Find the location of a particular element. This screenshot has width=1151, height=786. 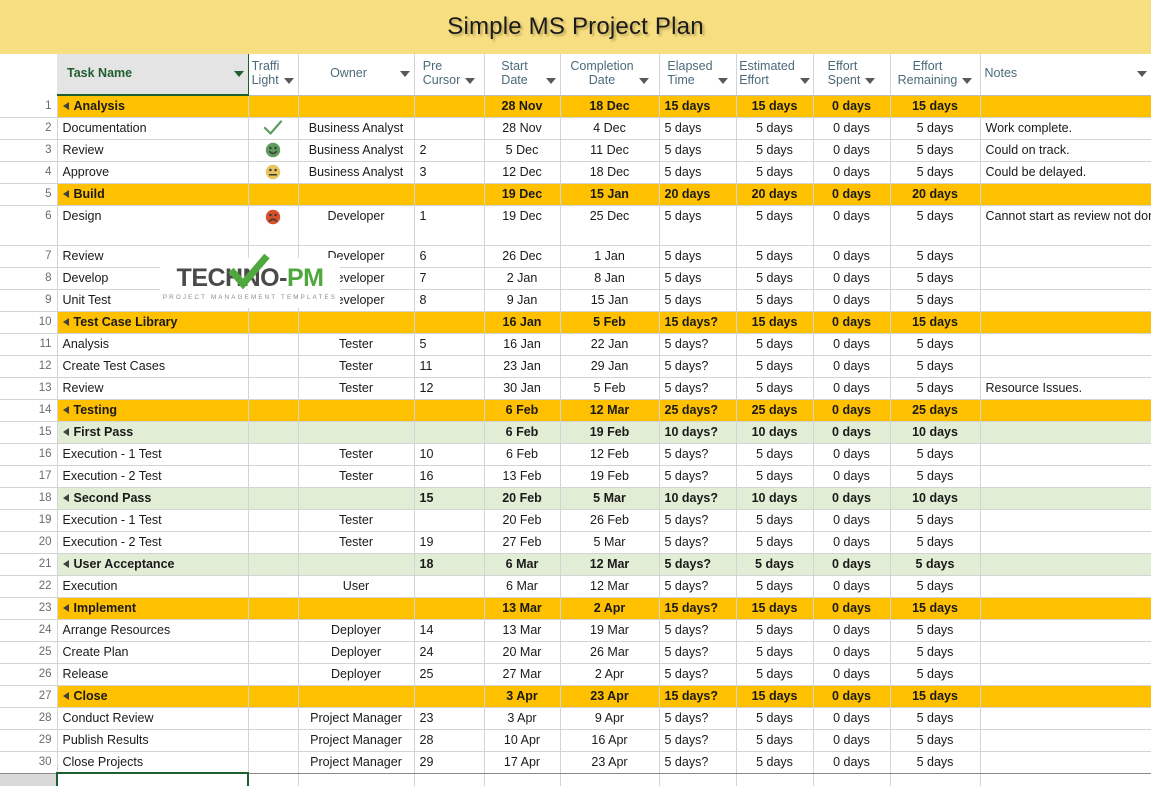

row-number-cell: 23 is located at coordinates (29, 608).